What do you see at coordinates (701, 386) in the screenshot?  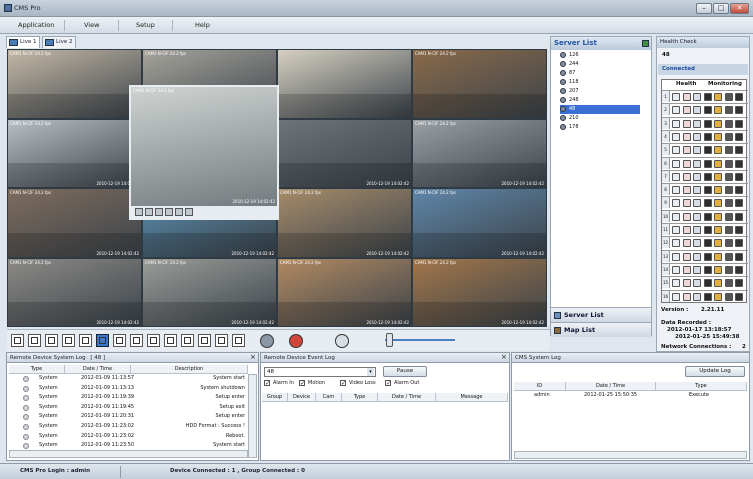 I see `col-type: Type` at bounding box center [701, 386].